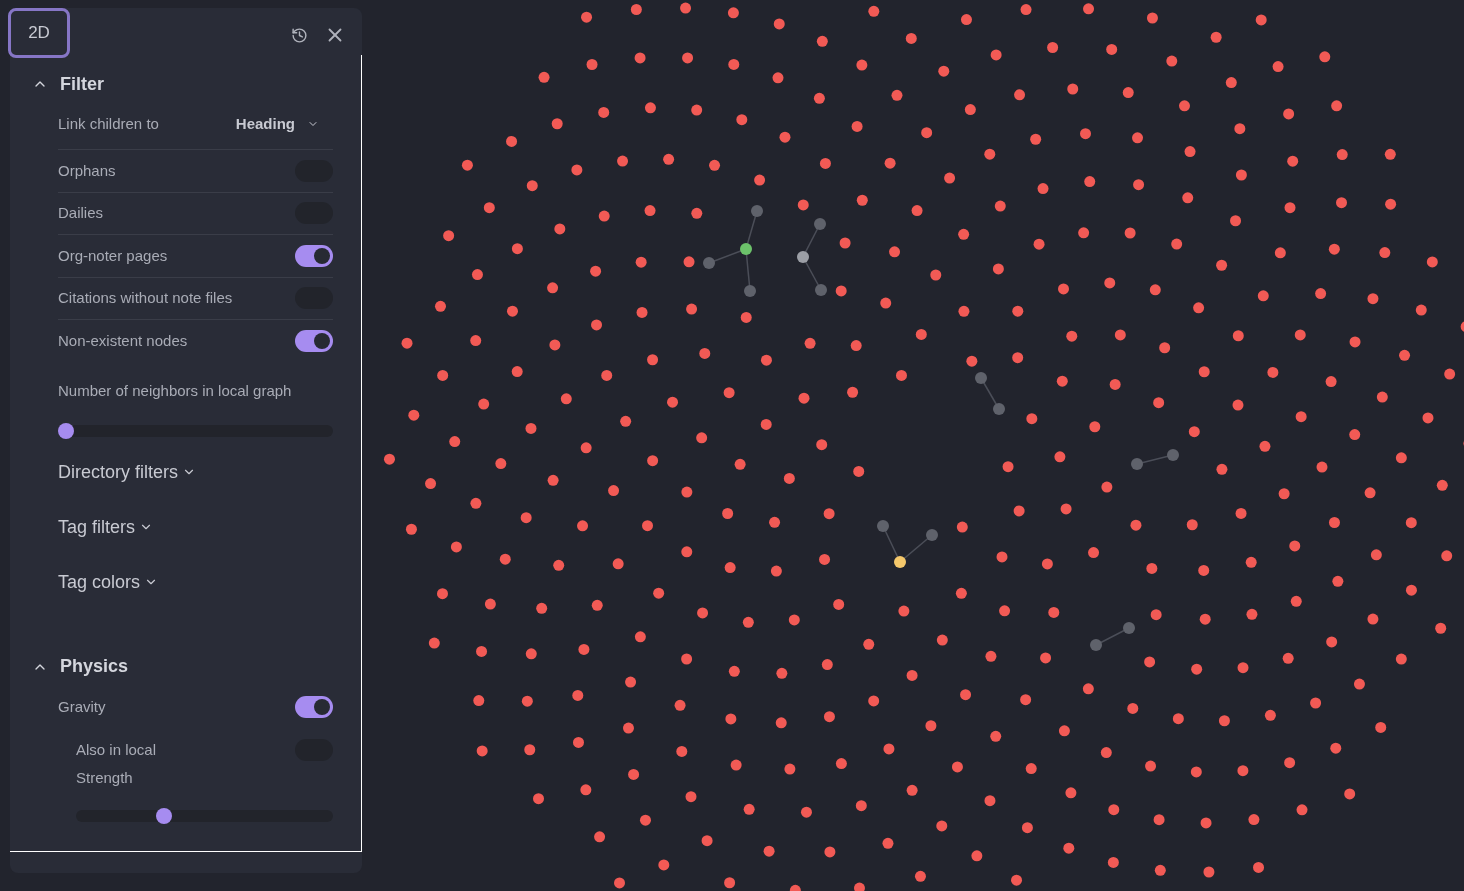 The width and height of the screenshot is (1464, 891). I want to click on section-header: Filter, so click(57, 84).